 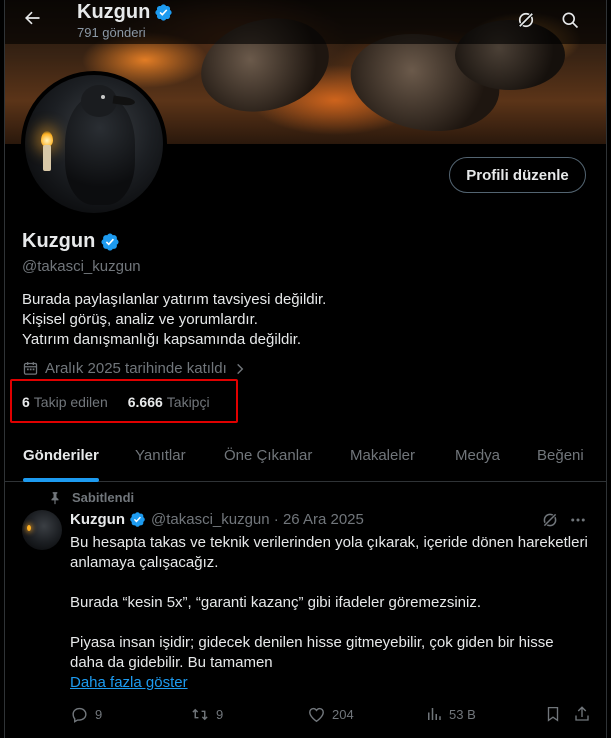 I want to click on views-button: 53 B, so click(x=450, y=714).